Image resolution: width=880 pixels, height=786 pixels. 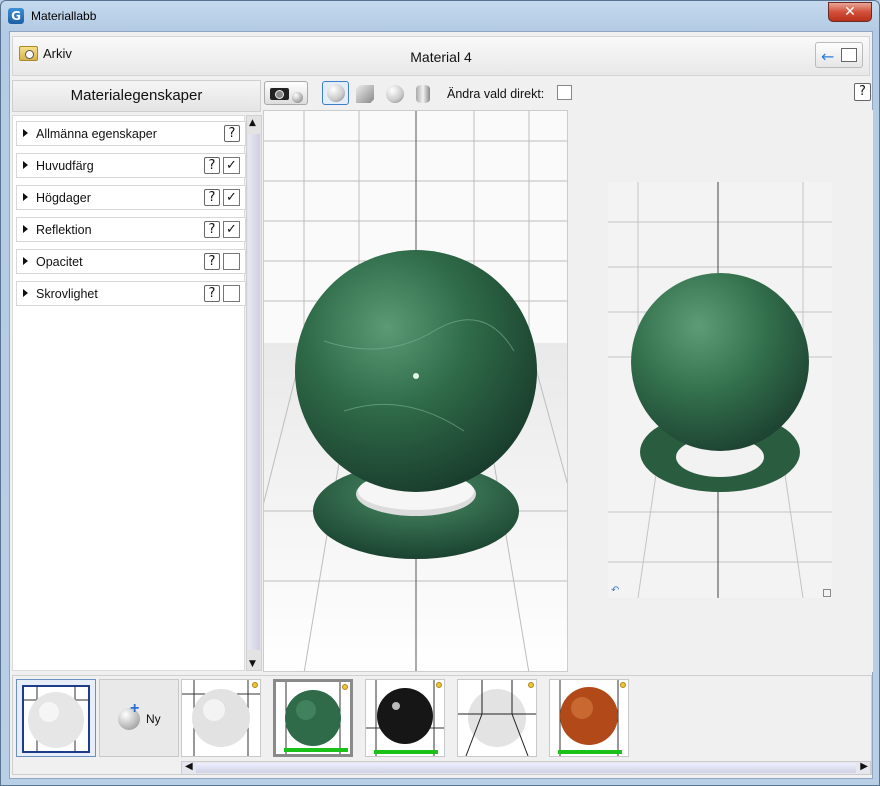 I want to click on scroll-right-icon: ▶, so click(x=864, y=766).